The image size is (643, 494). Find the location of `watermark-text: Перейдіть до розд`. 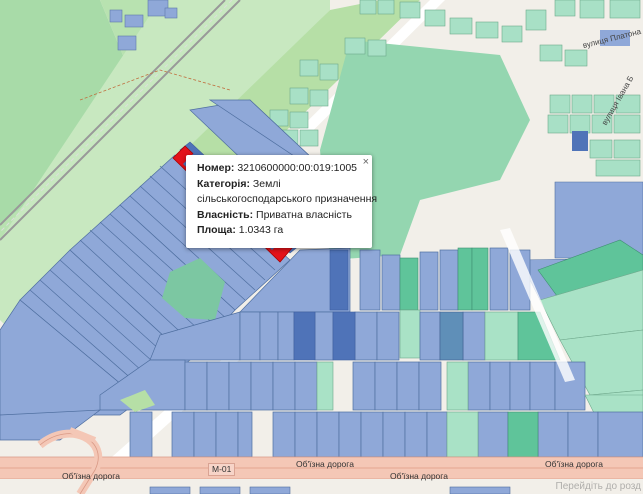

watermark-text: Перейдіть до розд is located at coordinates (598, 486).